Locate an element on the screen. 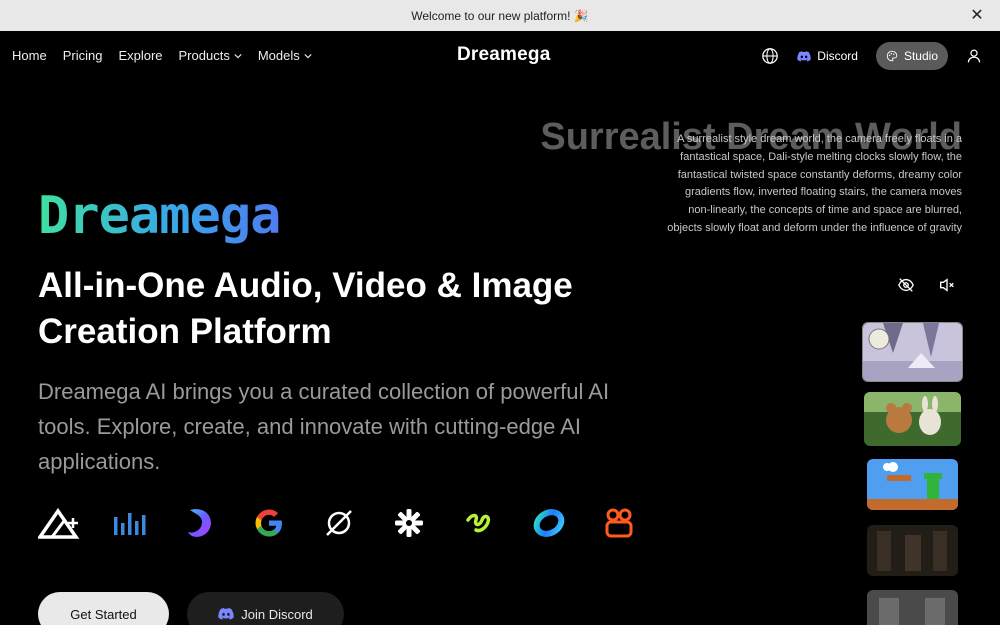 This screenshot has width=1000, height=625. starburst-logo-icon is located at coordinates (409, 523).